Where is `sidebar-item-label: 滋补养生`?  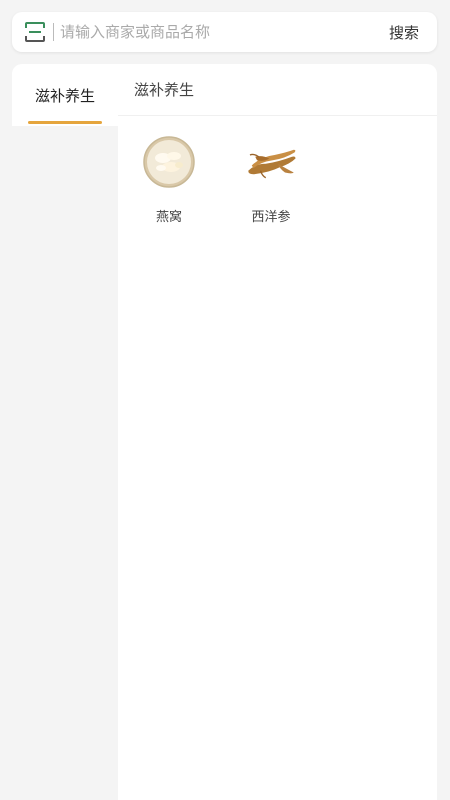 sidebar-item-label: 滋补养生 is located at coordinates (64, 95).